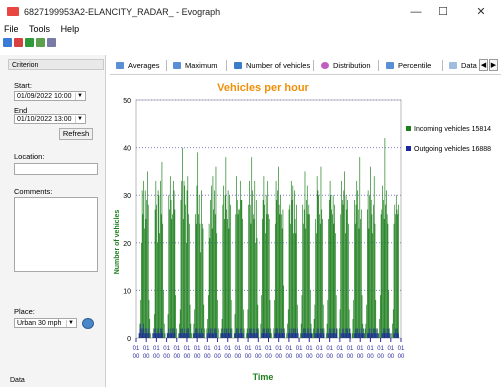 This screenshot has width=501, height=389. I want to click on maximum-icon, so click(177, 65).